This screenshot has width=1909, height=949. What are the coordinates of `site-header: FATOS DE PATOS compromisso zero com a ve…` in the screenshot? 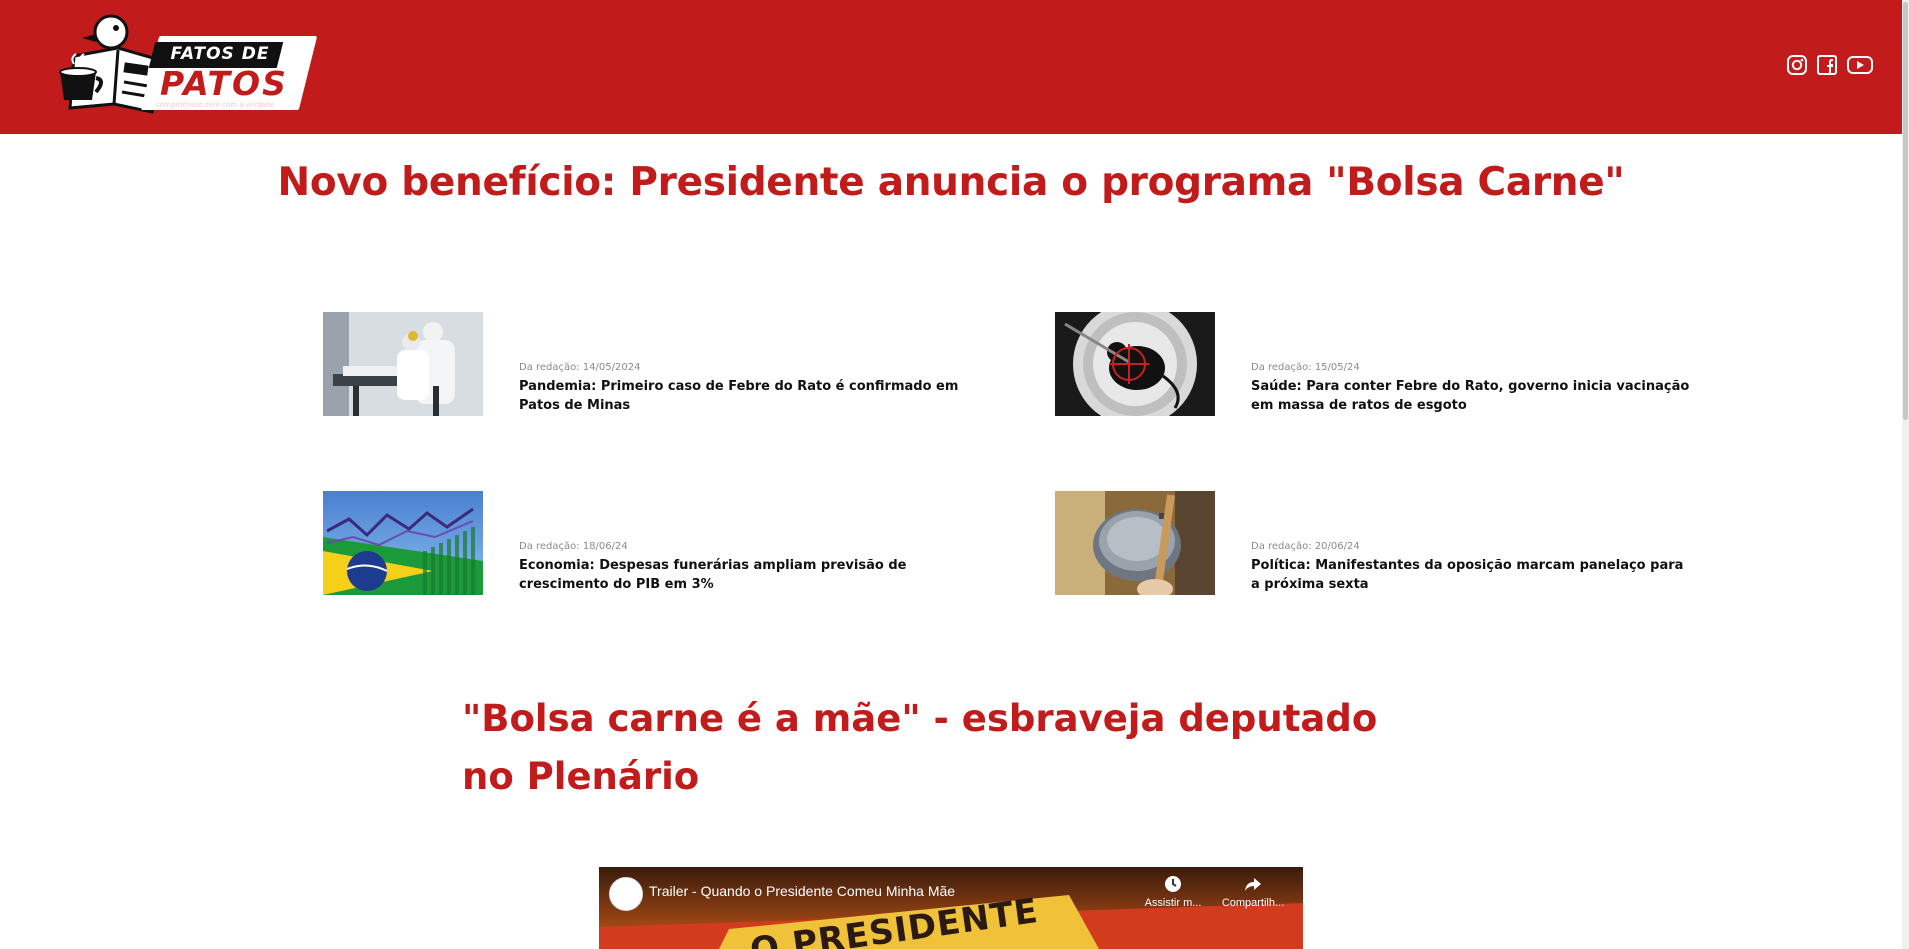 It's located at (951, 67).